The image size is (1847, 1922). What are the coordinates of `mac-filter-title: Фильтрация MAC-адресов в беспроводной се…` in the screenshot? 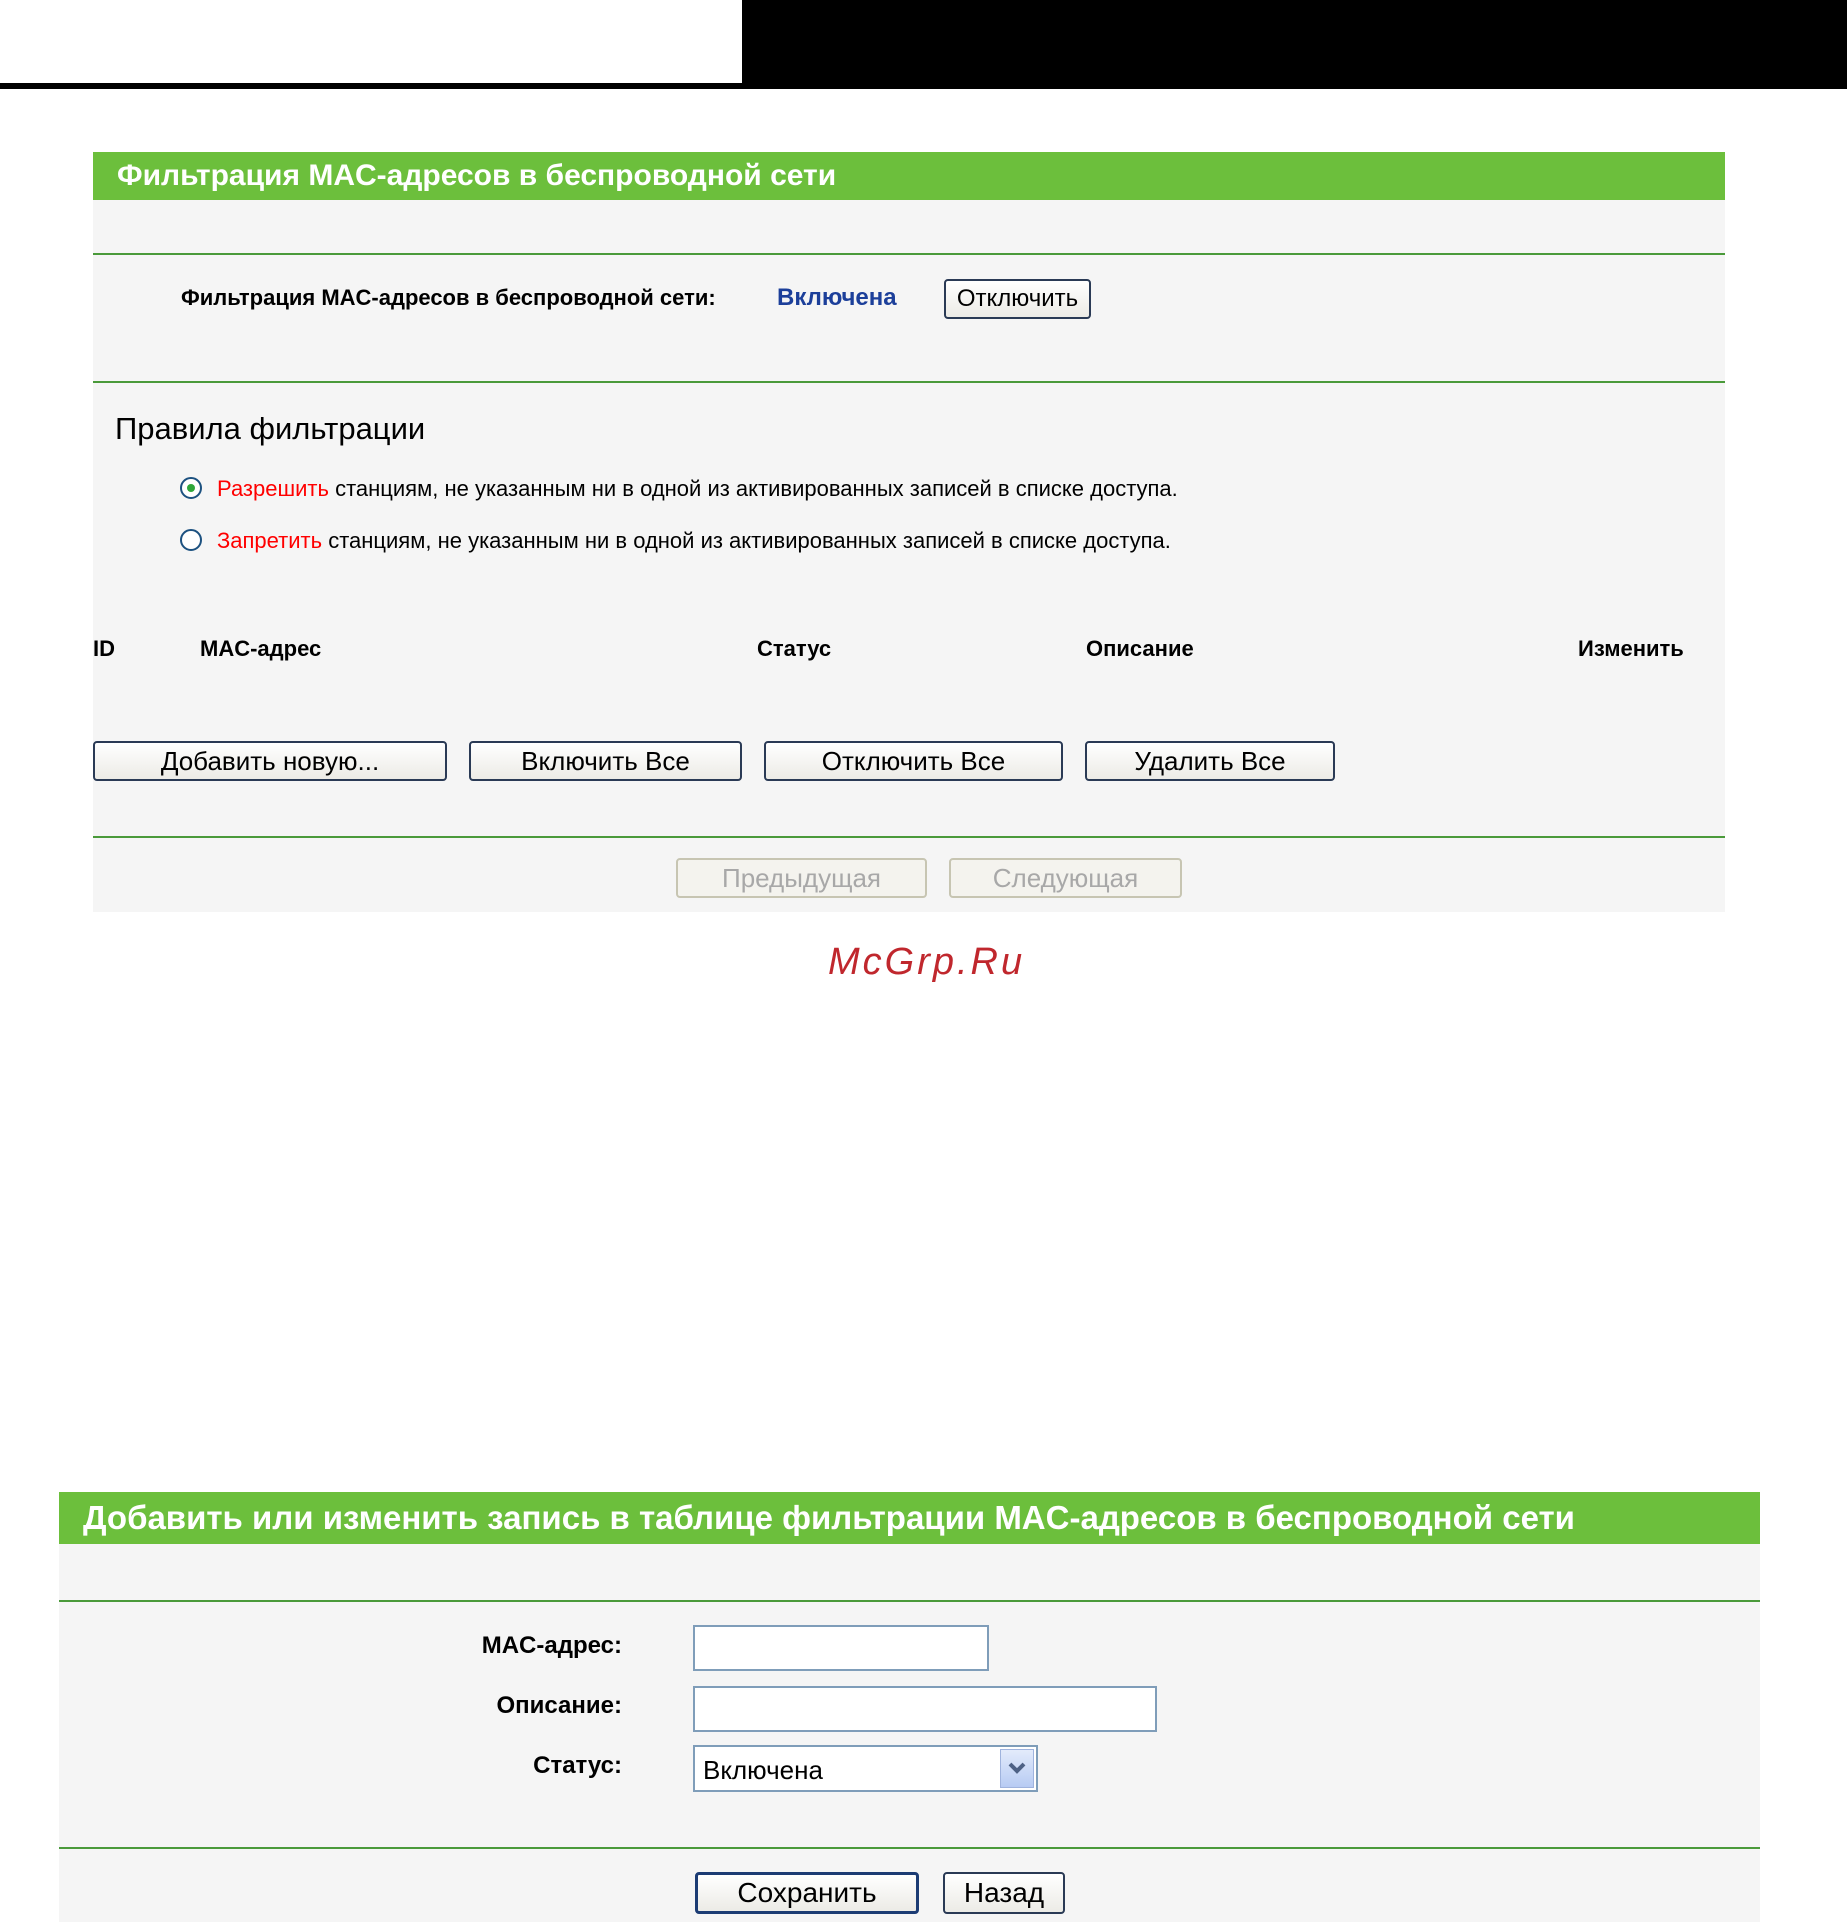 It's located at (909, 176).